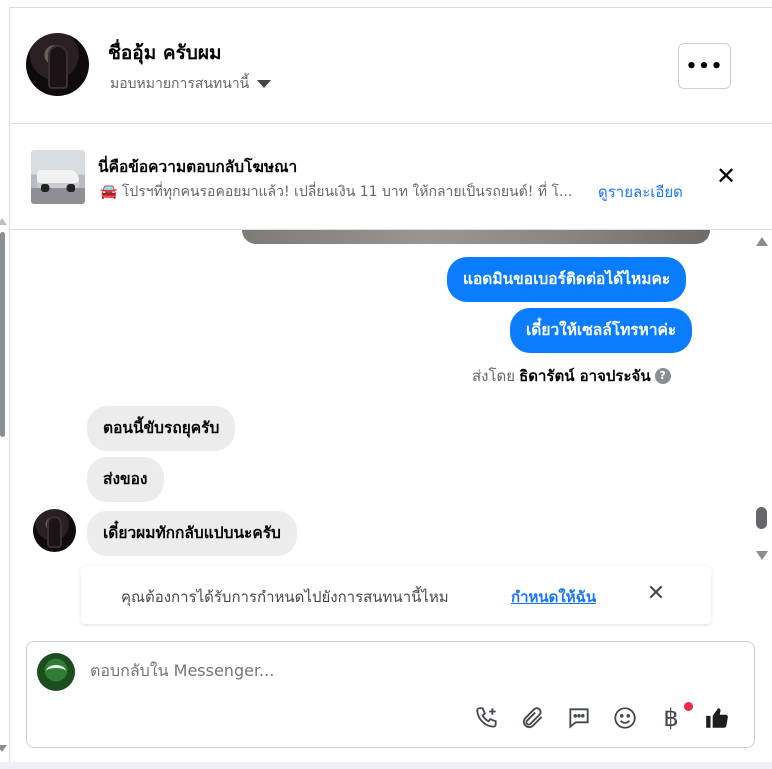 This screenshot has height=769, width=772. I want to click on incoming-message: ตอนนี้ขับรถยุครับ, so click(161, 428).